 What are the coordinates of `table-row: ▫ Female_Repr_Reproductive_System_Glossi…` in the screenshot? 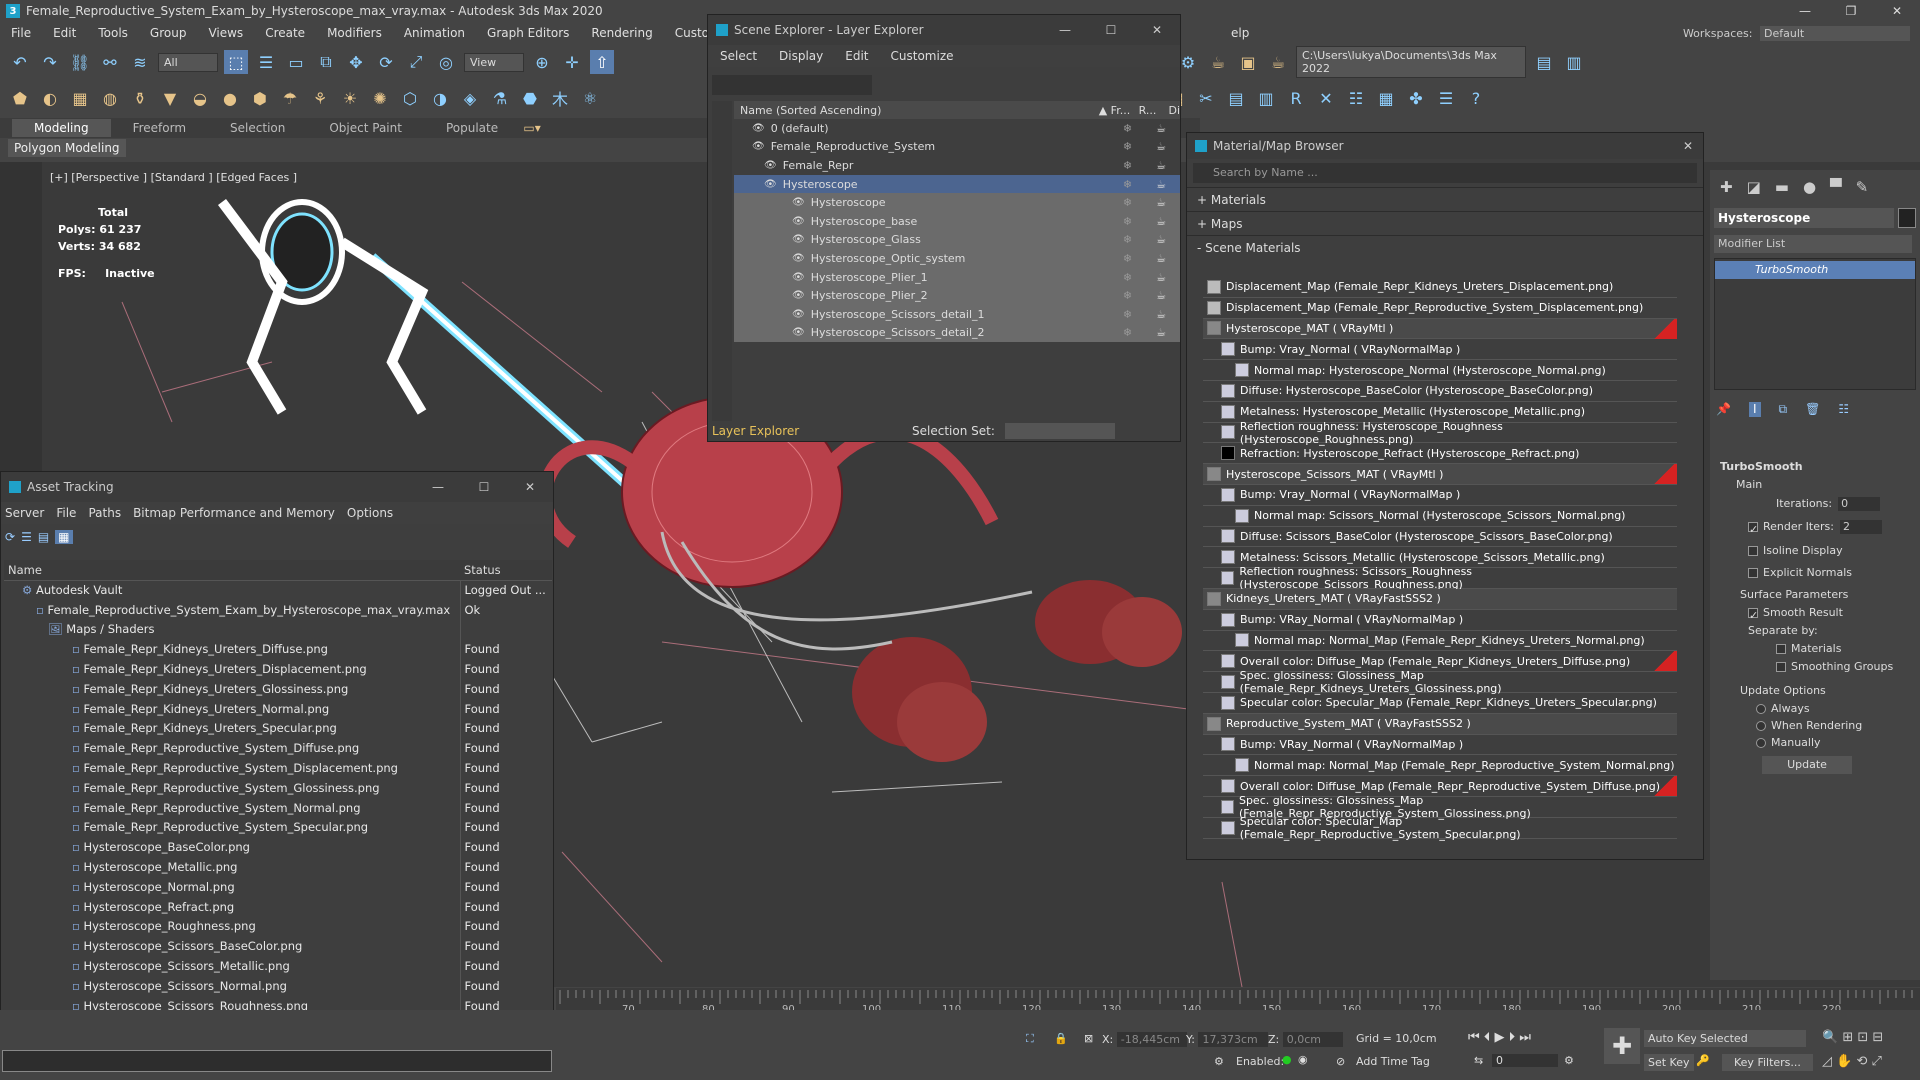 It's located at (278, 787).